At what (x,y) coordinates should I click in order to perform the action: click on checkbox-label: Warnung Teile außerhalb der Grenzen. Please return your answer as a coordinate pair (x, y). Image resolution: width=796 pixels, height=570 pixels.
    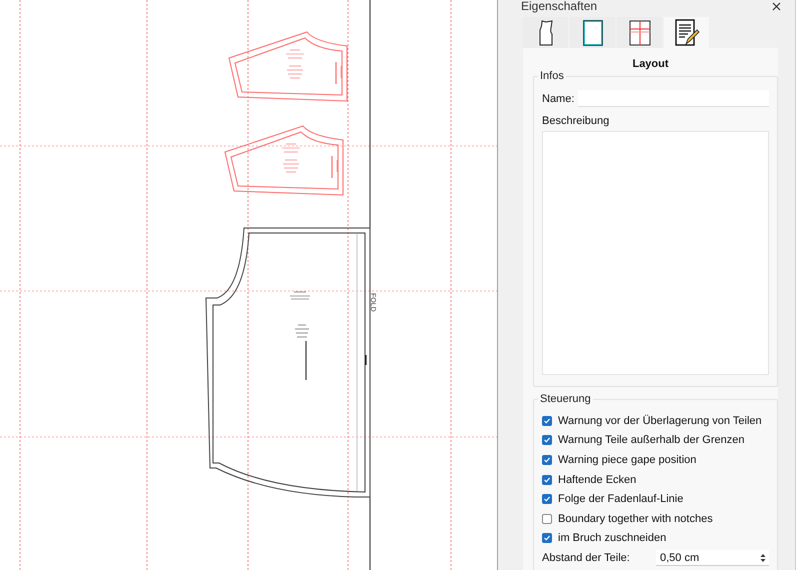
    Looking at the image, I should click on (651, 440).